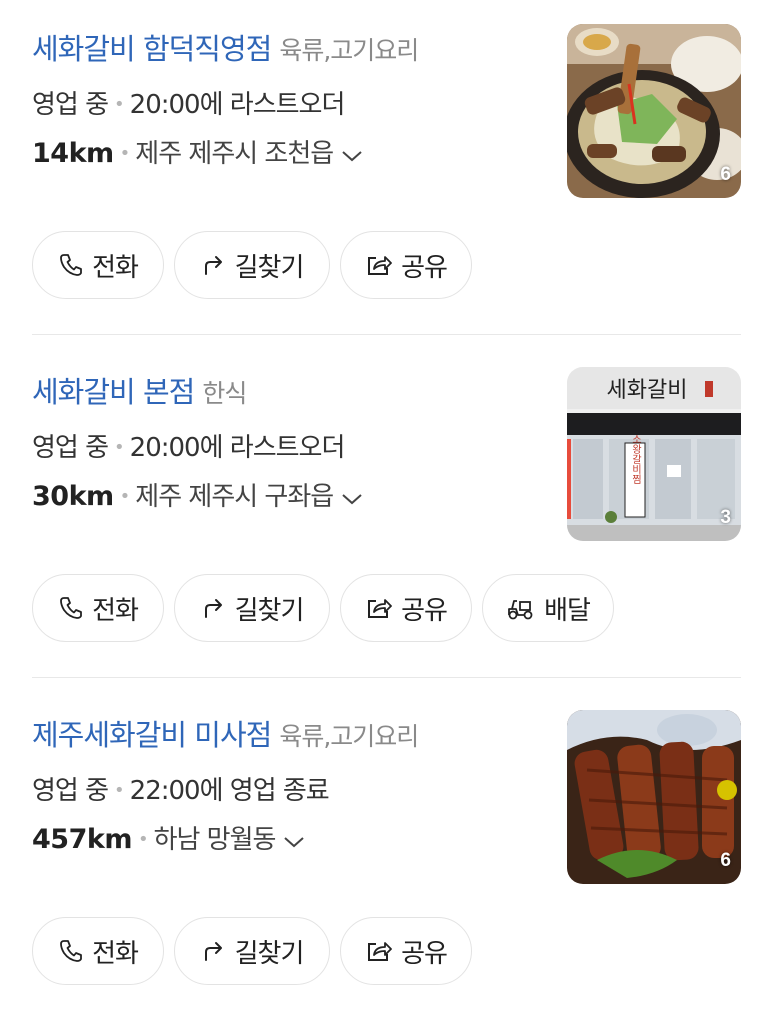 The height and width of the screenshot is (1028, 773). I want to click on place-photo: 세화갈비 소왕갈비찜 3, so click(654, 454).